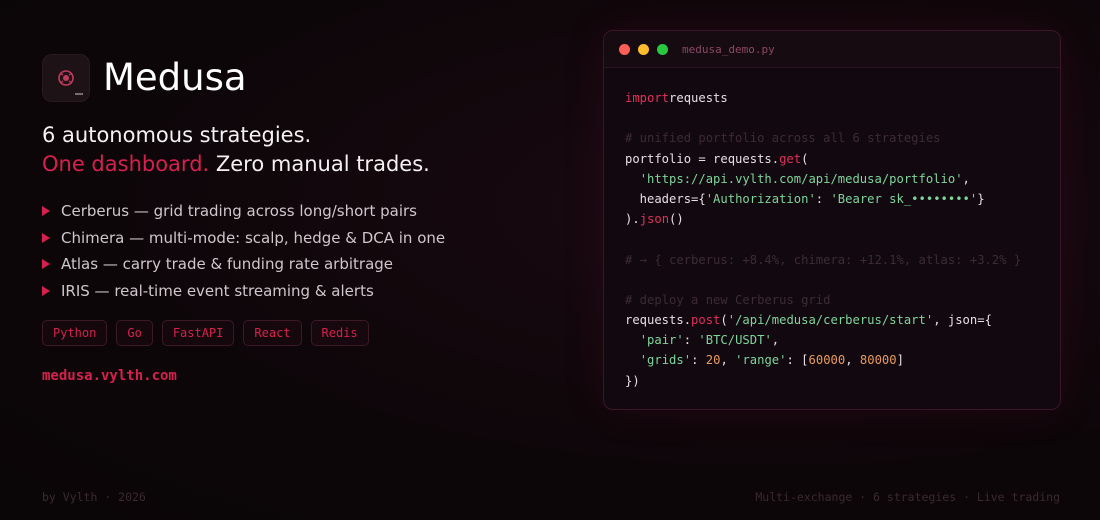  I want to click on medusa-logo, so click(66, 78).